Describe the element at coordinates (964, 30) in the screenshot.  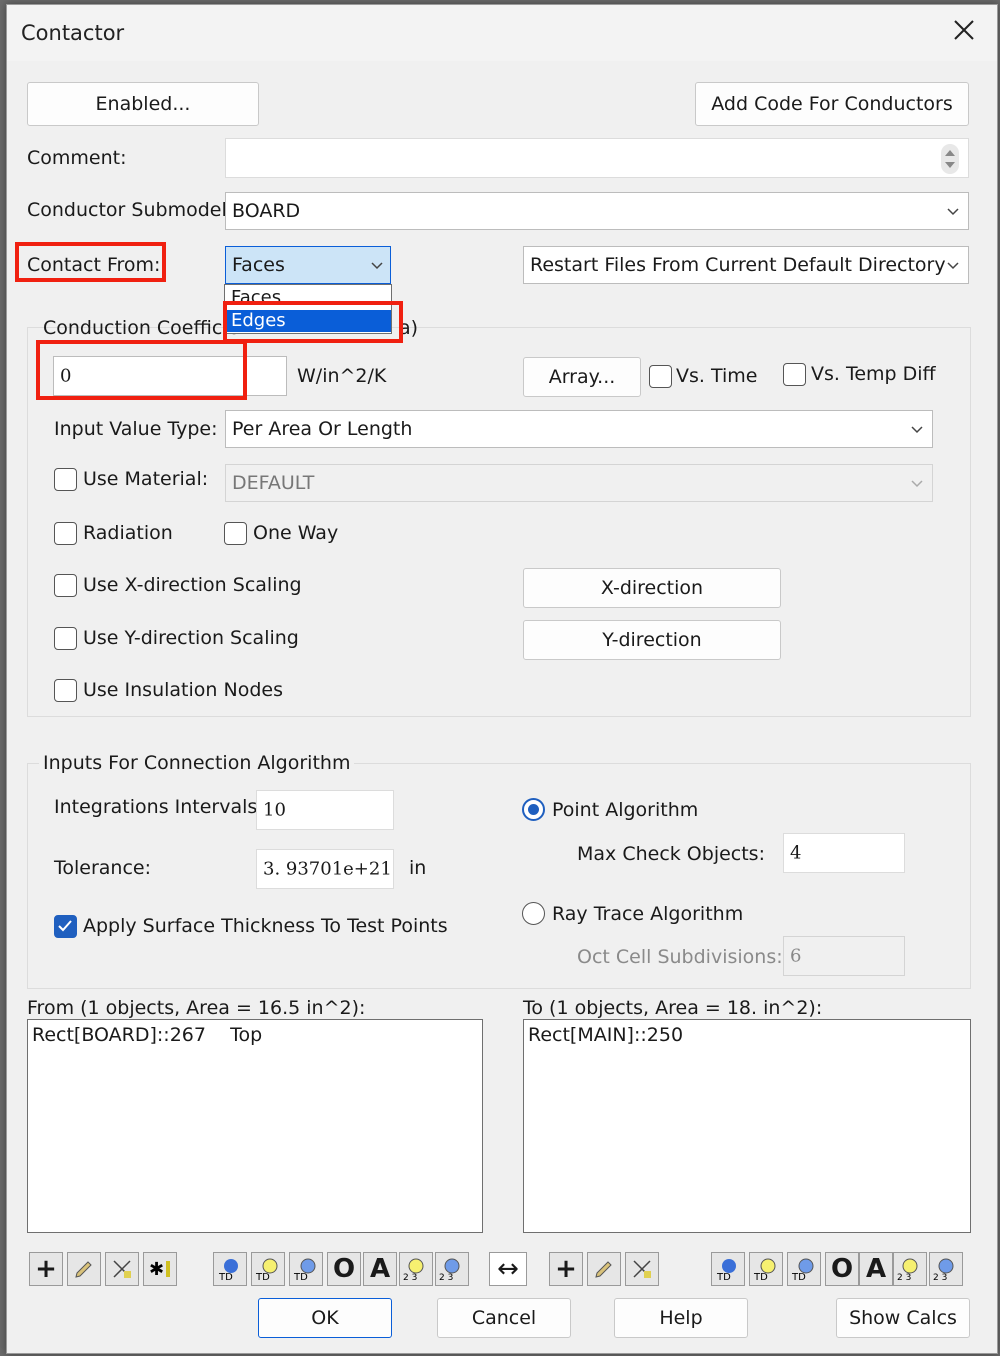
I see `close-icon` at that location.